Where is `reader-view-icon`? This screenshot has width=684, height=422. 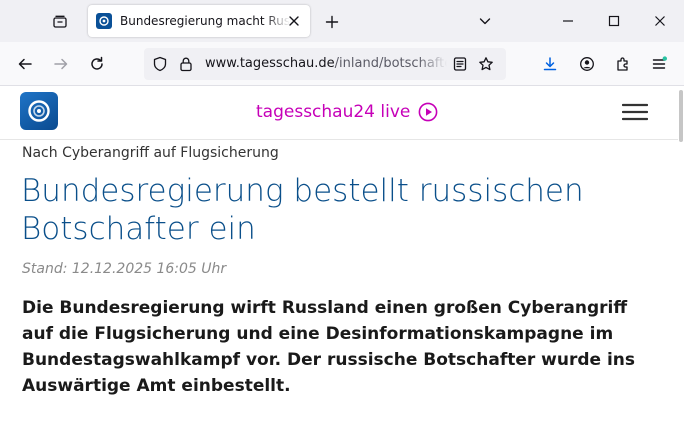
reader-view-icon is located at coordinates (460, 64).